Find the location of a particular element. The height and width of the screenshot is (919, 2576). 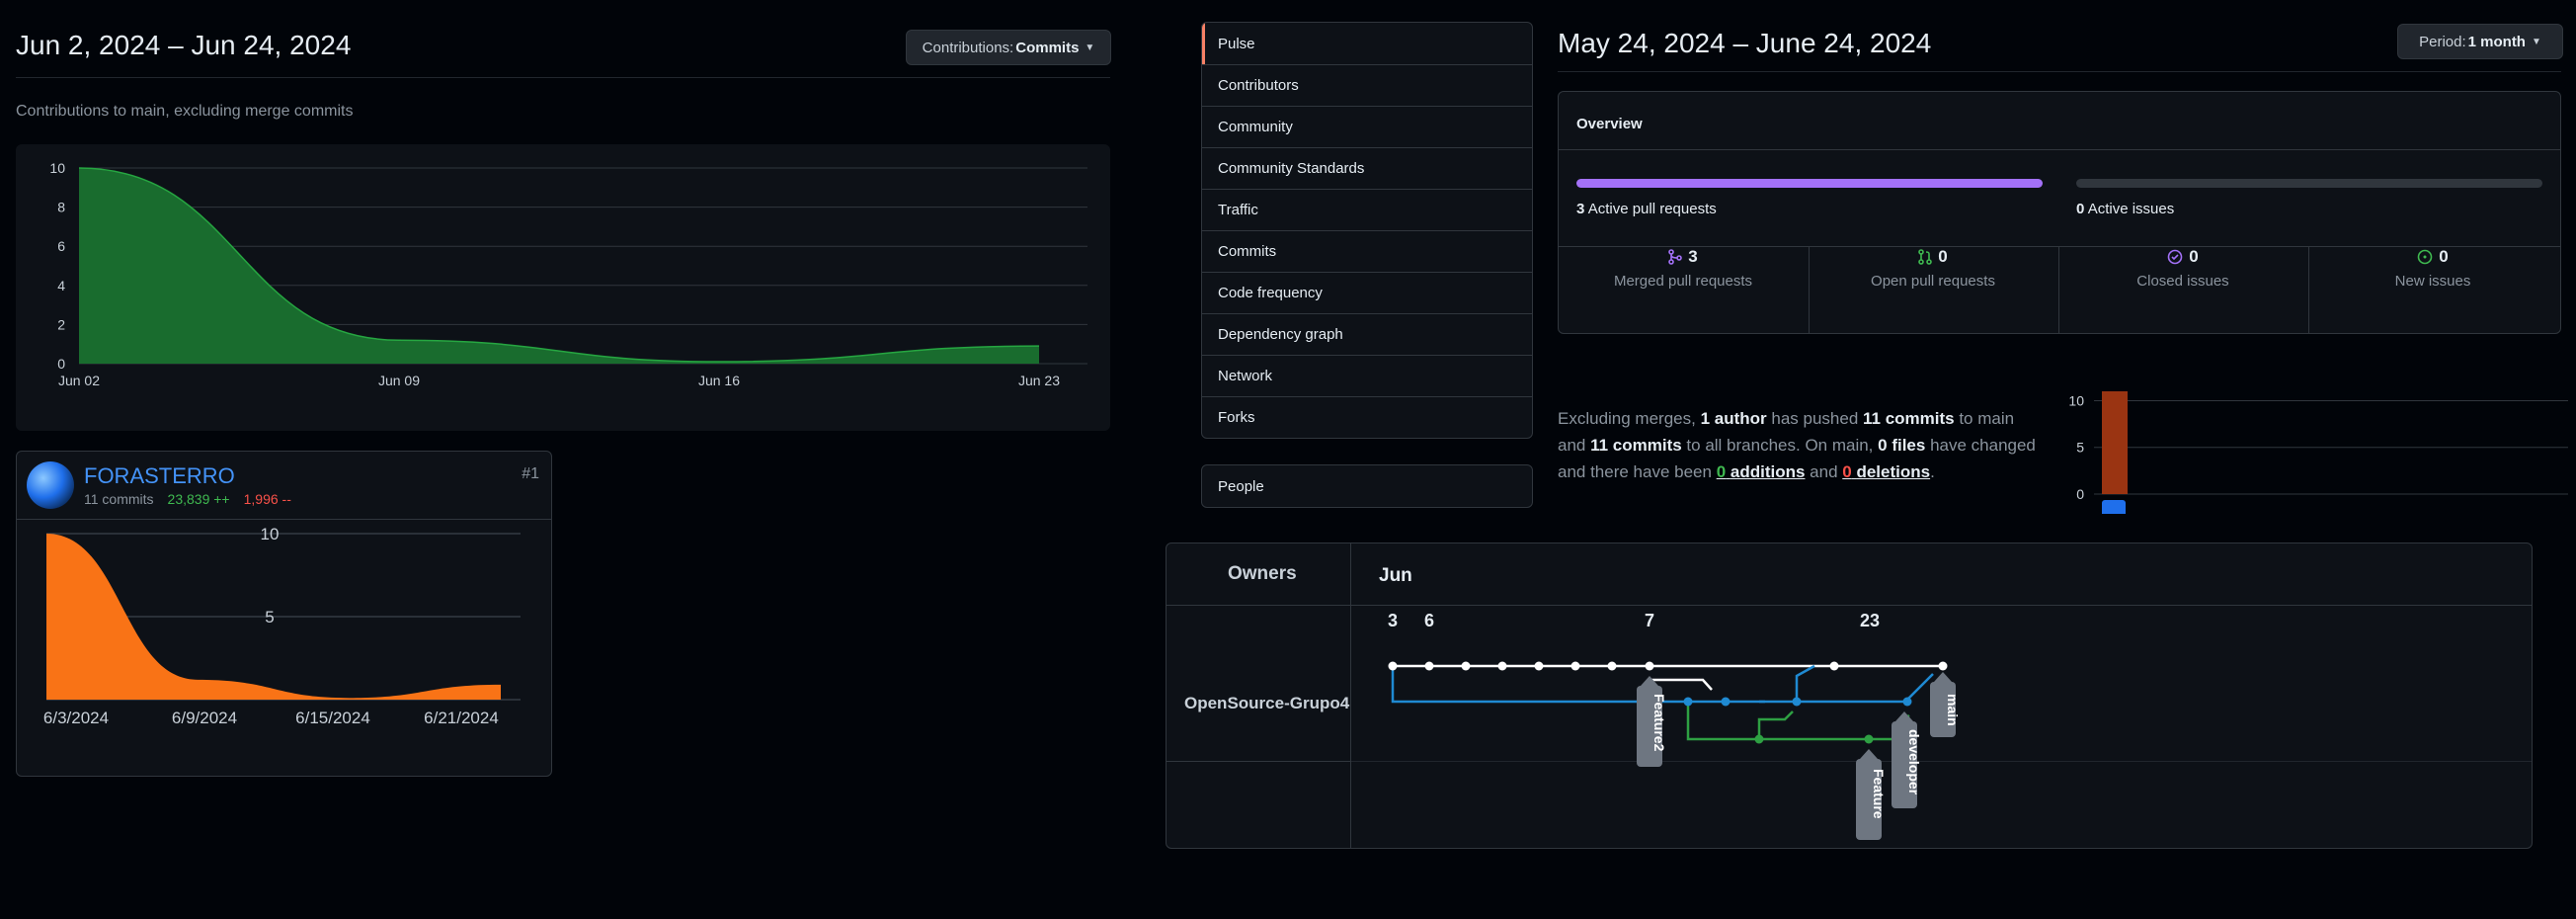

y-tick-label: 2 is located at coordinates (61, 324).